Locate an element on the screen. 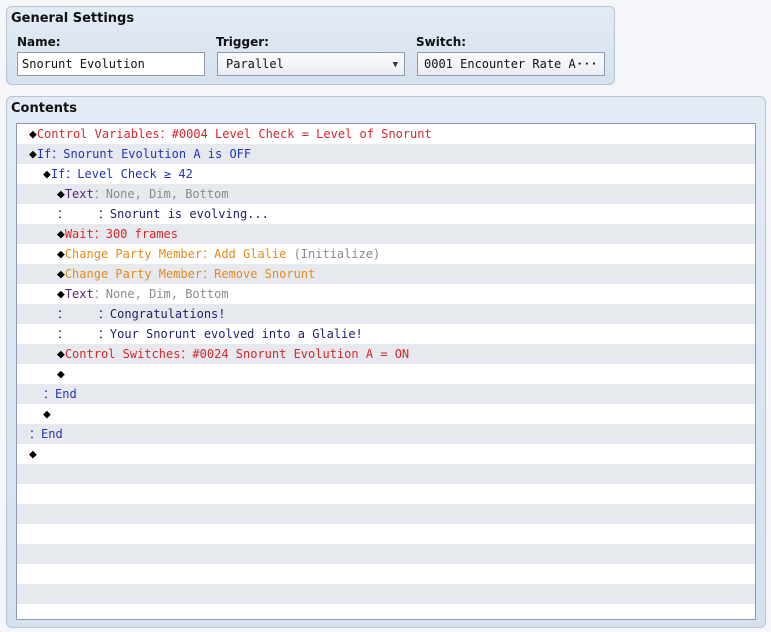 This screenshot has height=632, width=771. command-row: ◆Wait：300 frames is located at coordinates (386, 234).